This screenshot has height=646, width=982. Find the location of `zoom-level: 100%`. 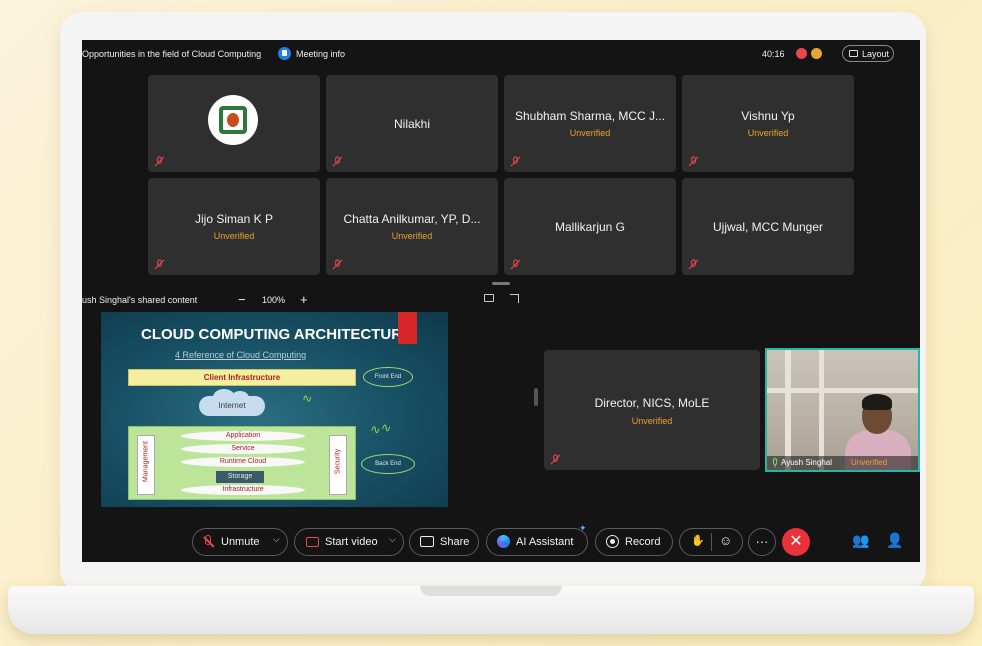

zoom-level: 100% is located at coordinates (274, 300).